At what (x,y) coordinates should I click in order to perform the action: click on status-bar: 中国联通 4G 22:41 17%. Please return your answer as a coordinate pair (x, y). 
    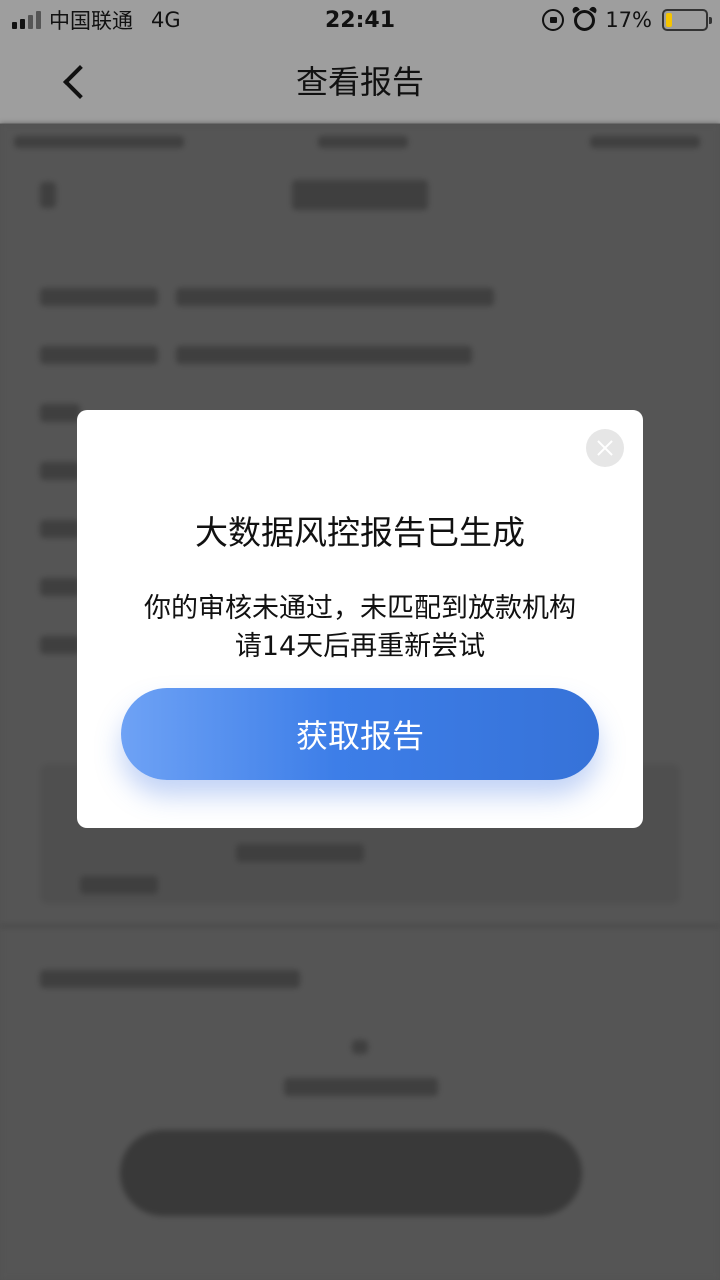
    Looking at the image, I should click on (360, 20).